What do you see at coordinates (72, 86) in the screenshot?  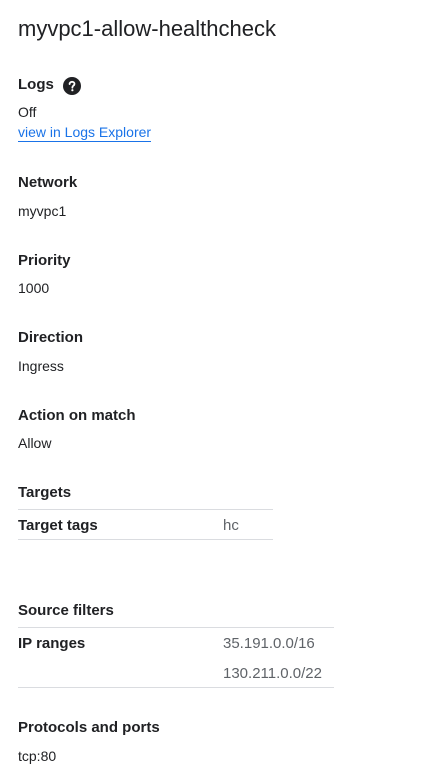 I see `help-circle-icon` at bounding box center [72, 86].